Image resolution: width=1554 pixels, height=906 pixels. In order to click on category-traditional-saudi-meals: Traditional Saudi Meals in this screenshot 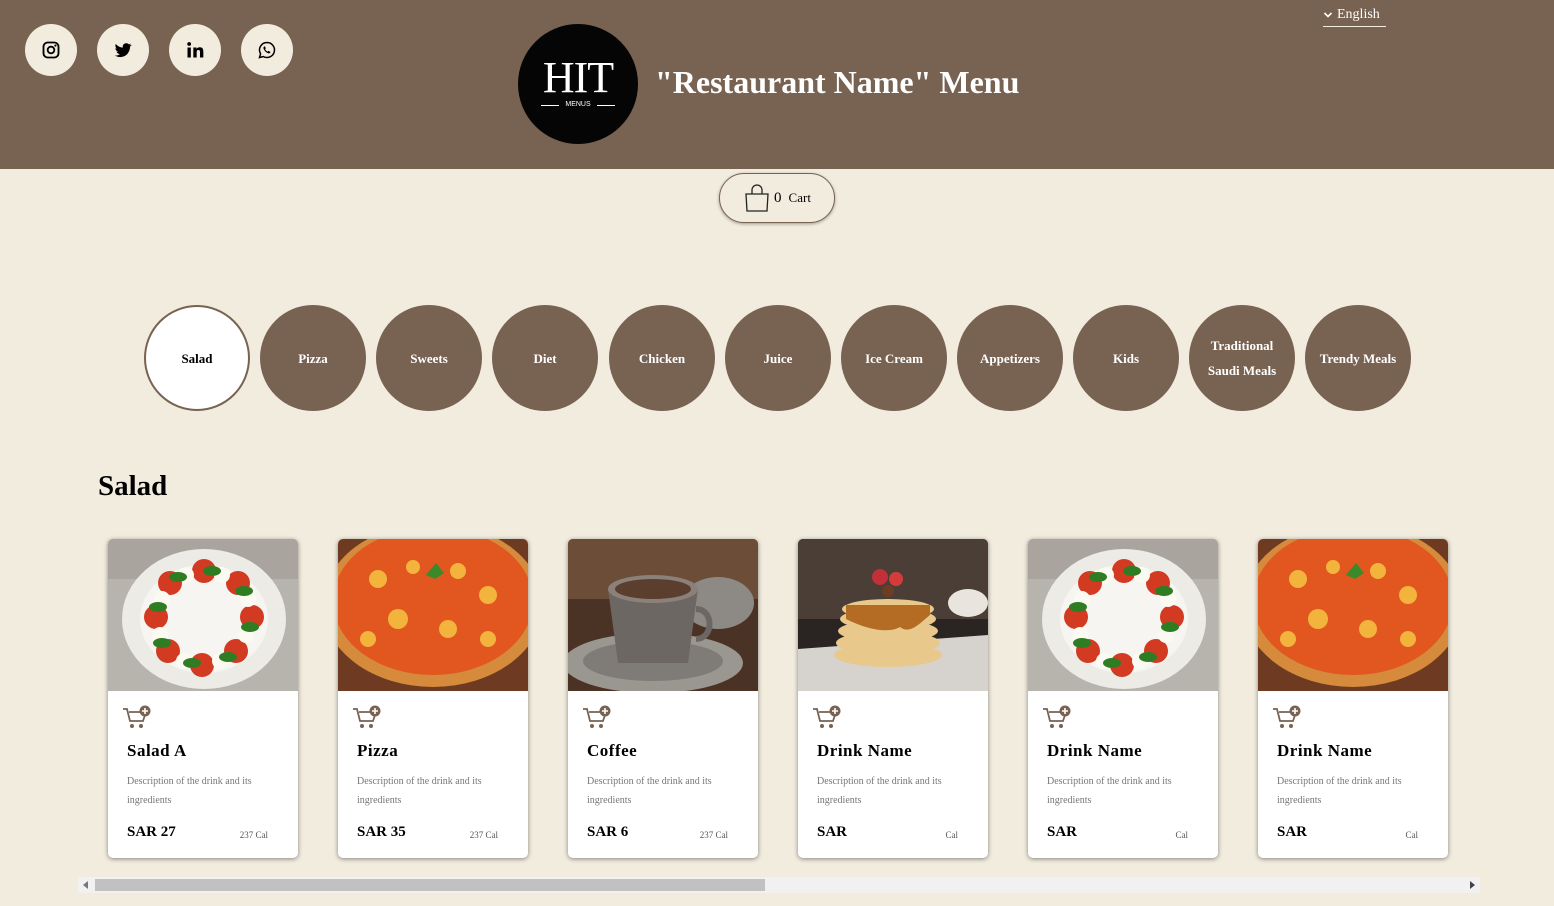, I will do `click(1242, 358)`.